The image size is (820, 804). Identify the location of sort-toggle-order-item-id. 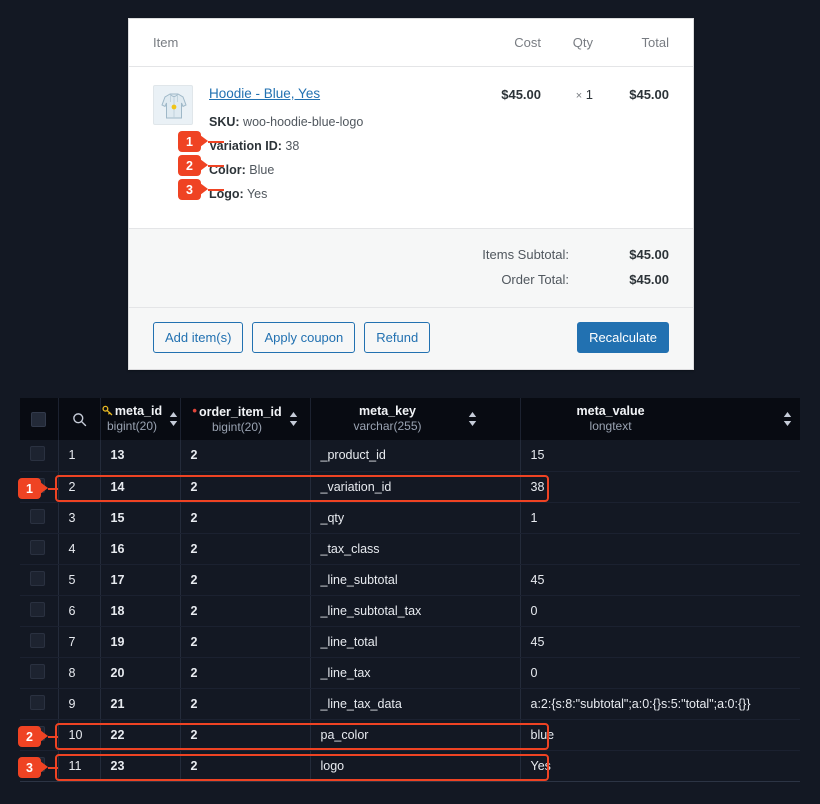
(293, 419).